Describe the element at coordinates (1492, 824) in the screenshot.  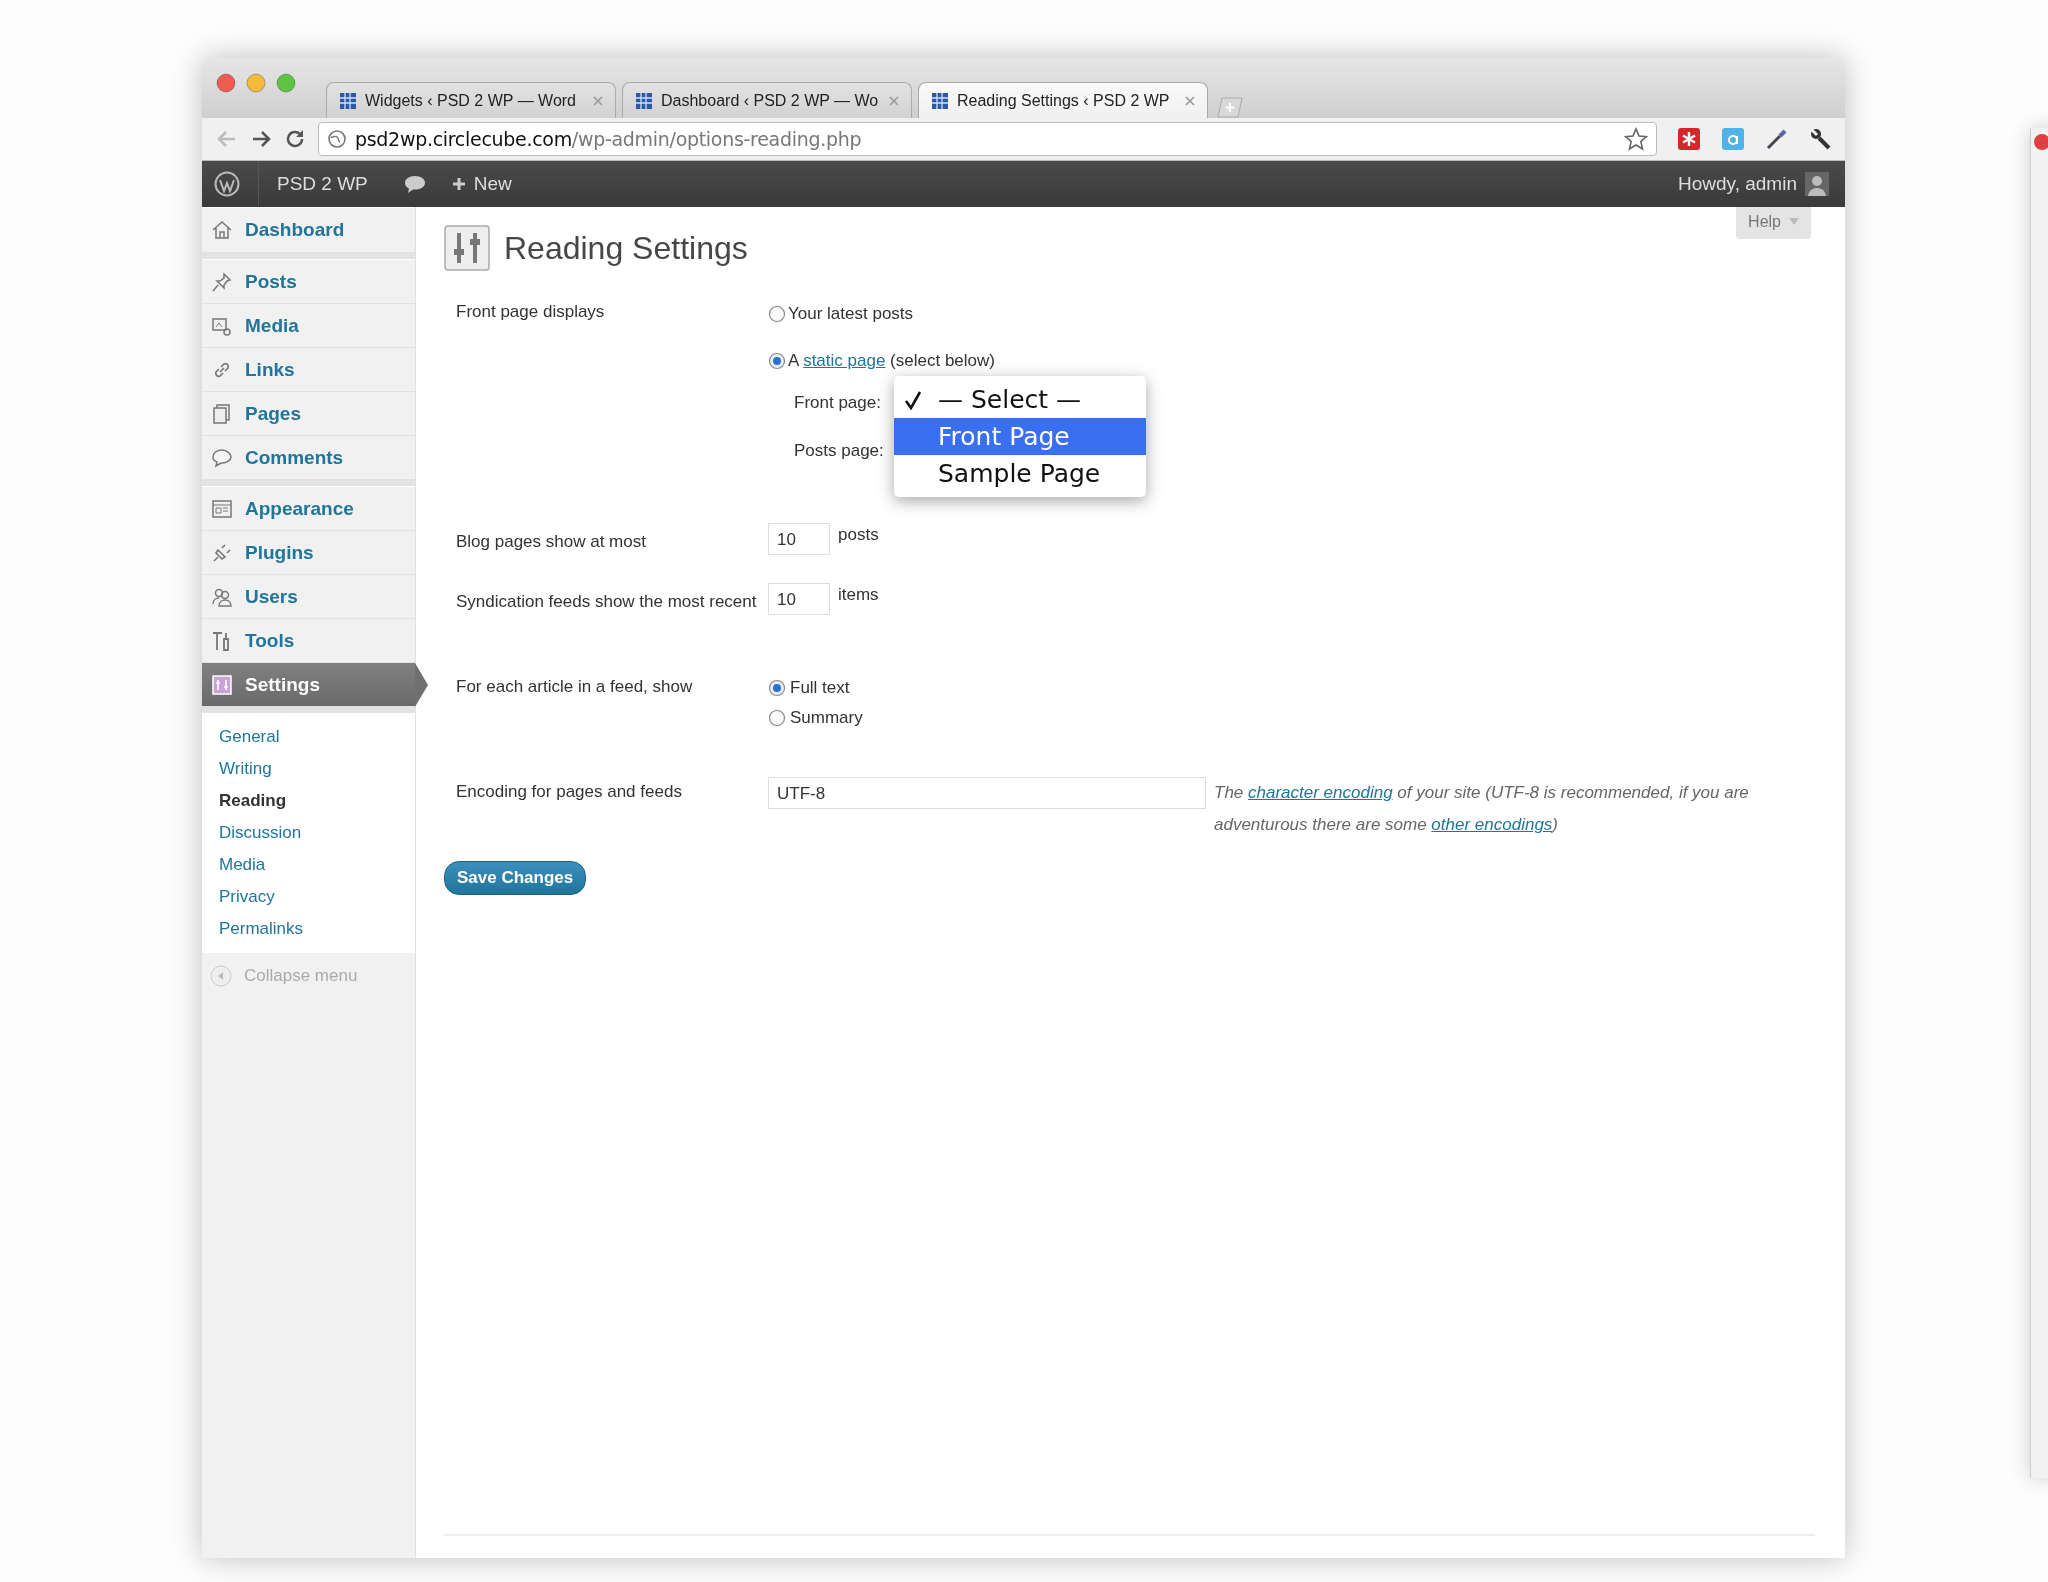
I see `other-encodings-link: other encodings` at that location.